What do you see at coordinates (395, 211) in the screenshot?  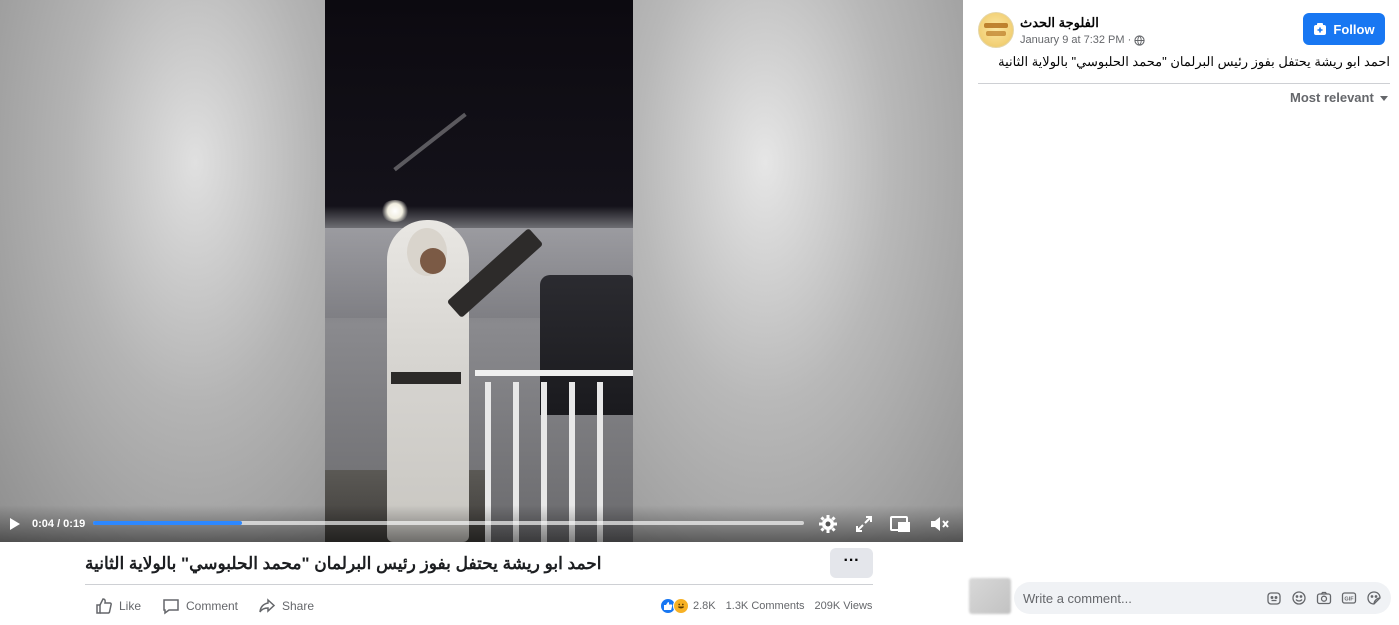 I see `video-light` at bounding box center [395, 211].